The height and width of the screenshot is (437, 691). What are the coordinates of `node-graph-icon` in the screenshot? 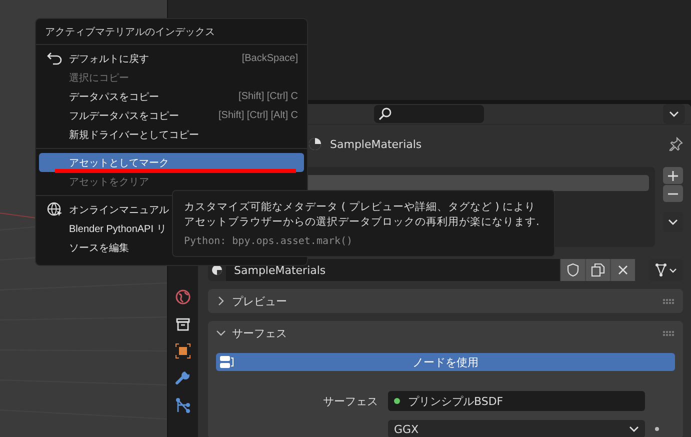 It's located at (183, 405).